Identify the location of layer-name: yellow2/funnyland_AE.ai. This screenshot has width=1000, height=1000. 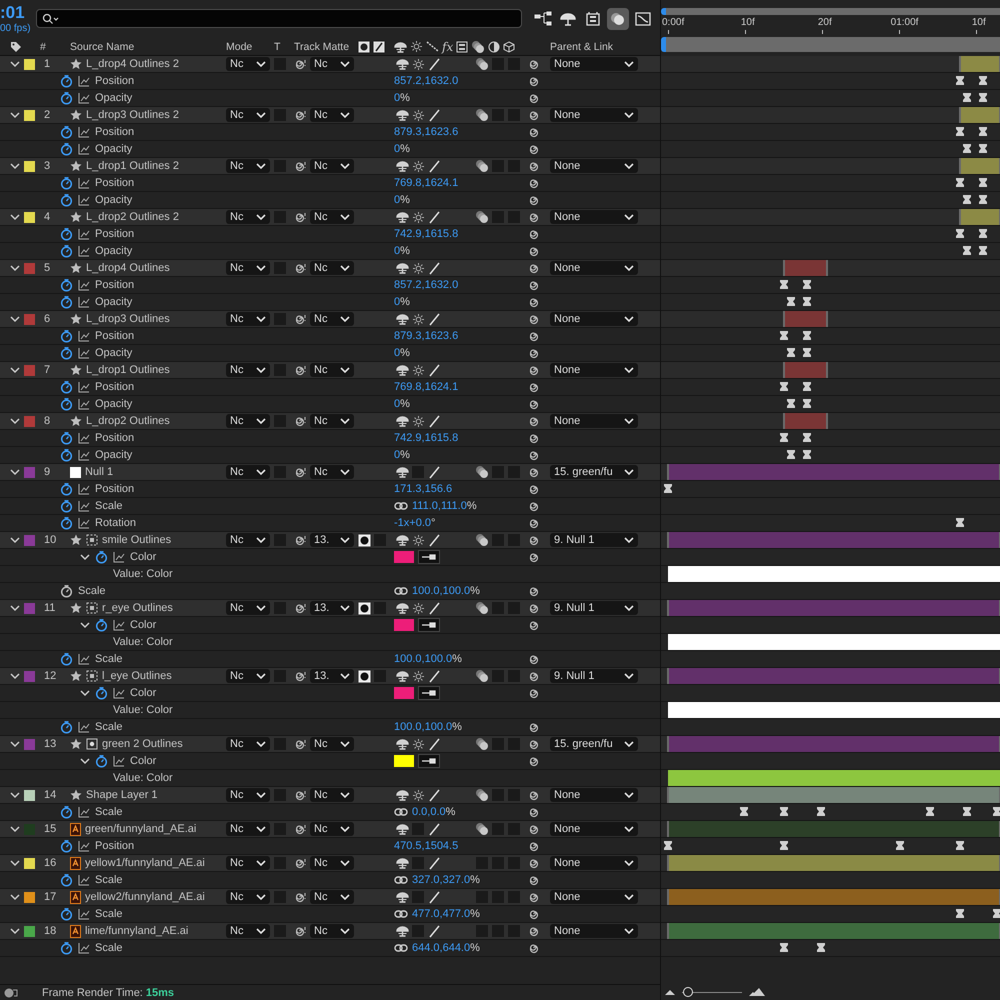
(145, 897).